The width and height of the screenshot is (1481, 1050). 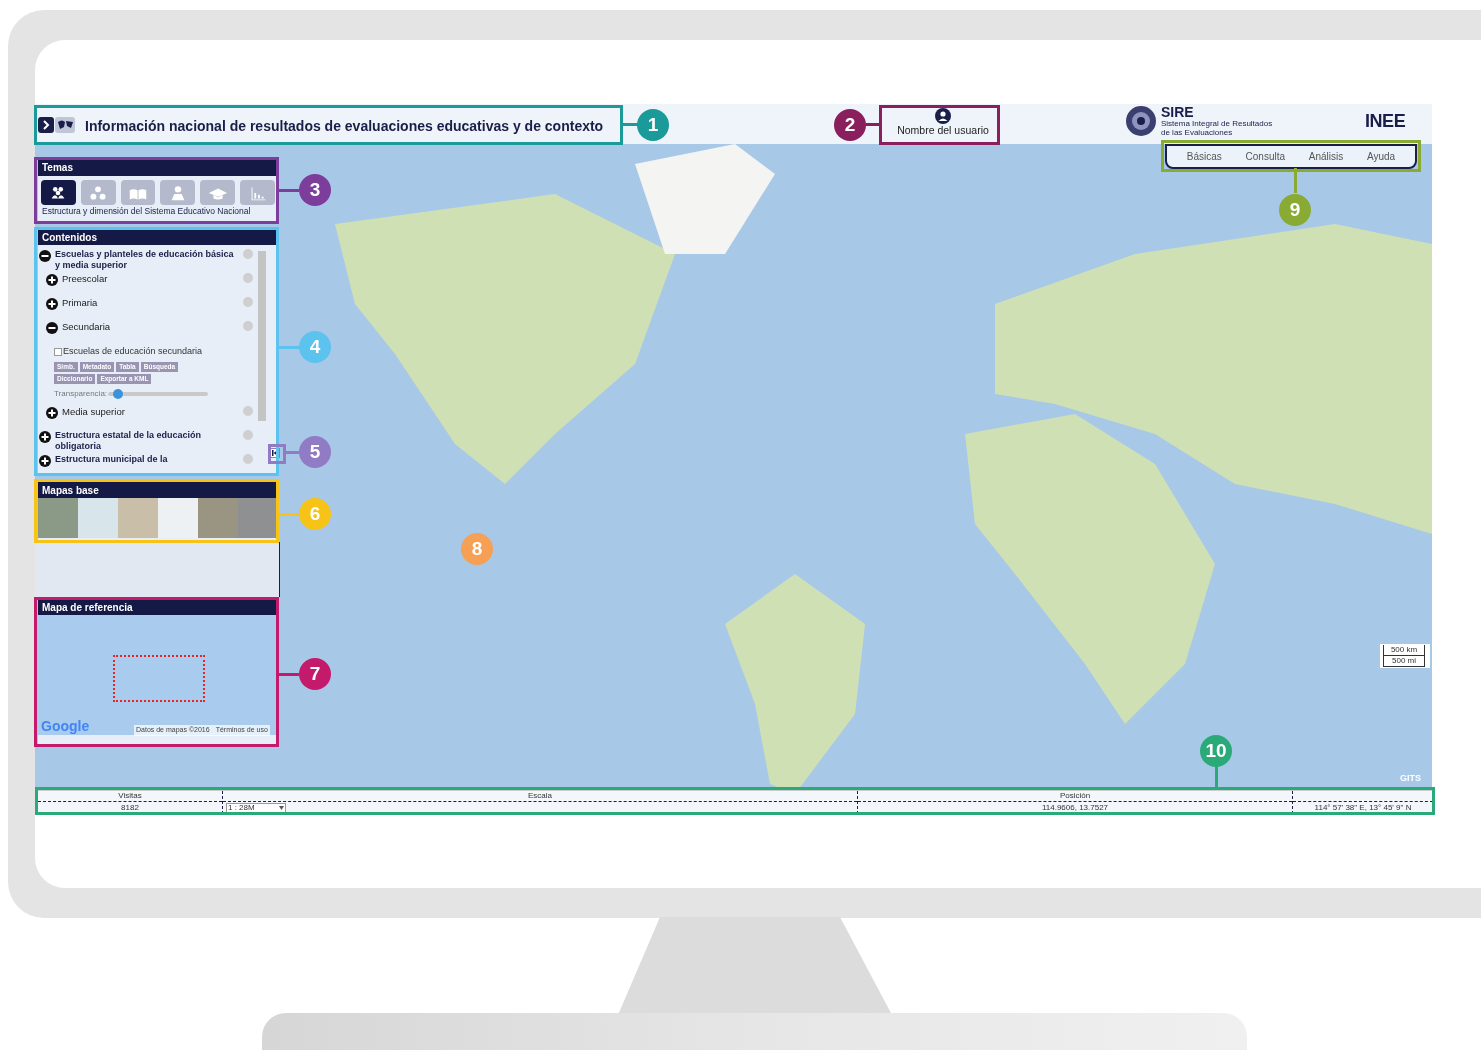 I want to click on scale-select: 1 : 28M, so click(x=256, y=807).